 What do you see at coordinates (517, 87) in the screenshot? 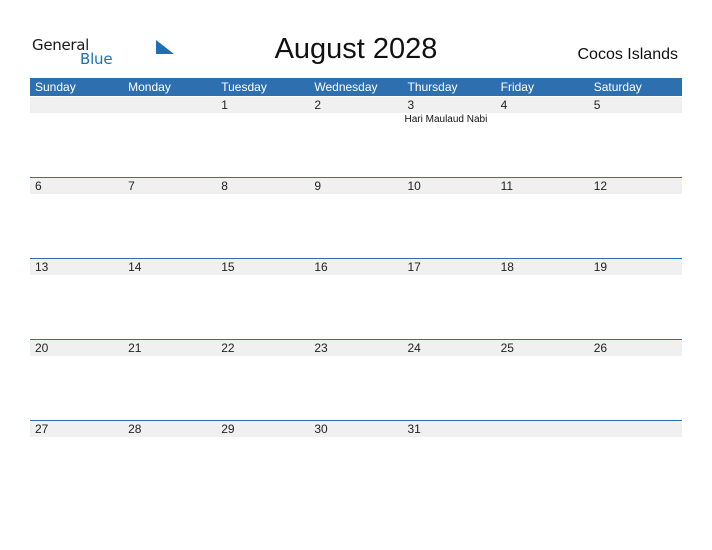
I see `weekday-friday: Friday` at bounding box center [517, 87].